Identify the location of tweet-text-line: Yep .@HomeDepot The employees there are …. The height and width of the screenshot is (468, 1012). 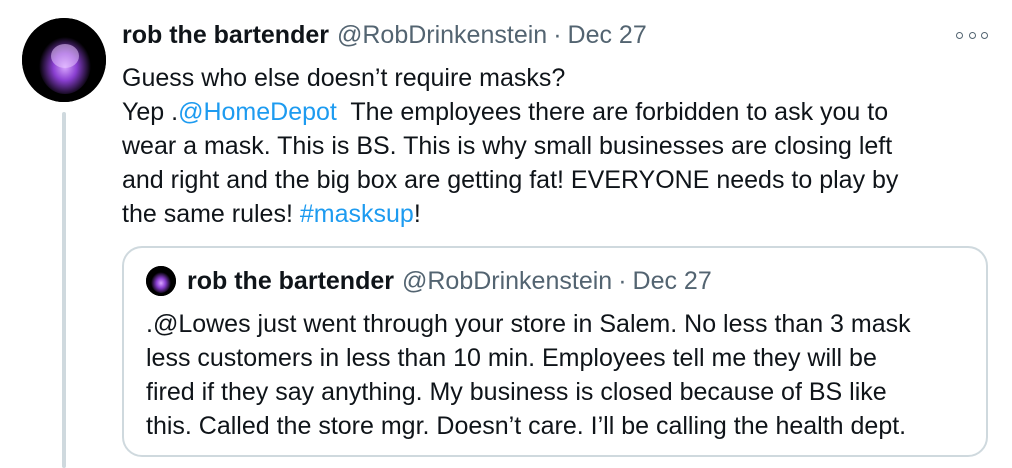
(537, 112).